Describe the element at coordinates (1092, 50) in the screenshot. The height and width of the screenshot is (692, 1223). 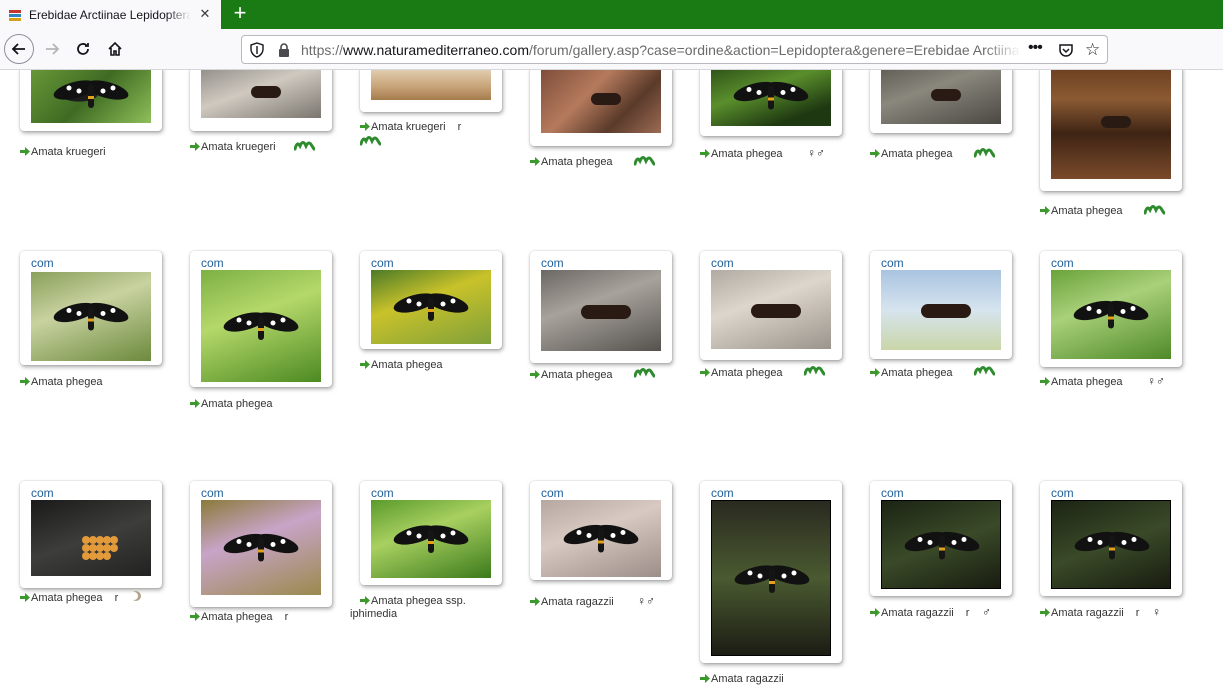
I see `bookmark-star-icon: ☆` at that location.